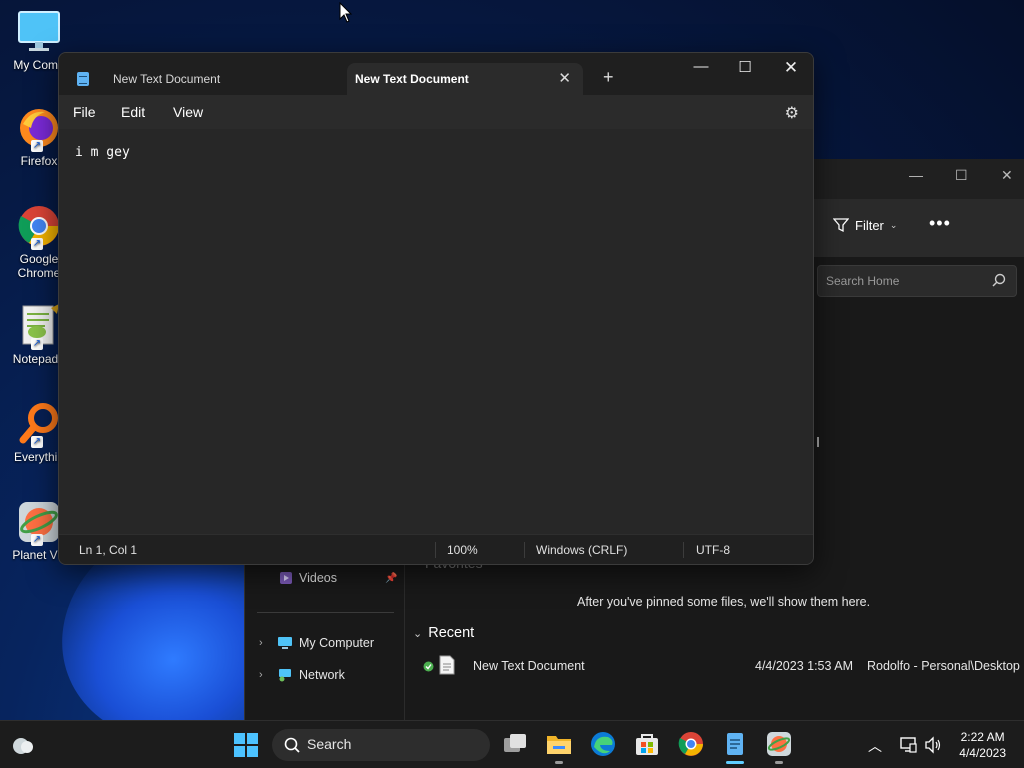  Describe the element at coordinates (23, 746) in the screenshot. I see `weather-widget-icon` at that location.